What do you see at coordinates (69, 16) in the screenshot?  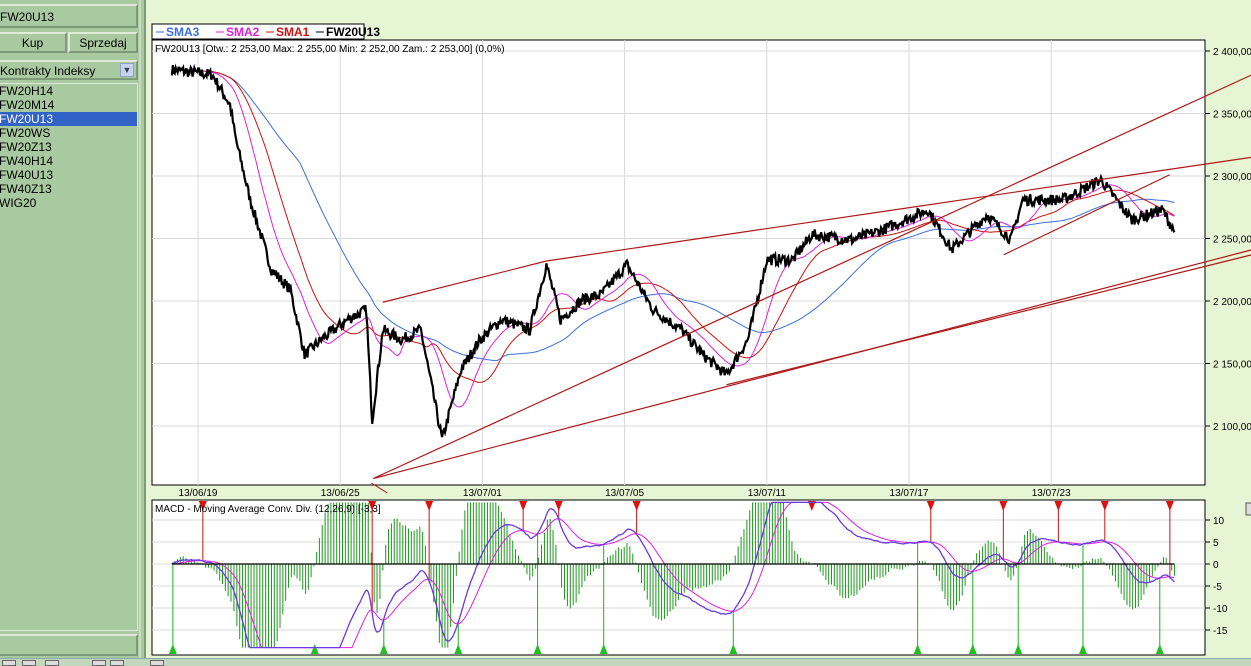 I see `instrument-title: FW20U13` at bounding box center [69, 16].